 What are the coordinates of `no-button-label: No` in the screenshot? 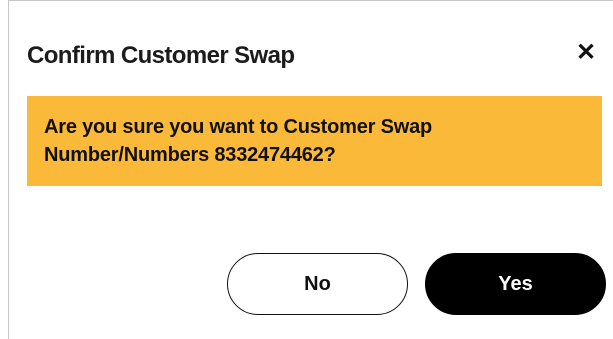 It's located at (317, 283).